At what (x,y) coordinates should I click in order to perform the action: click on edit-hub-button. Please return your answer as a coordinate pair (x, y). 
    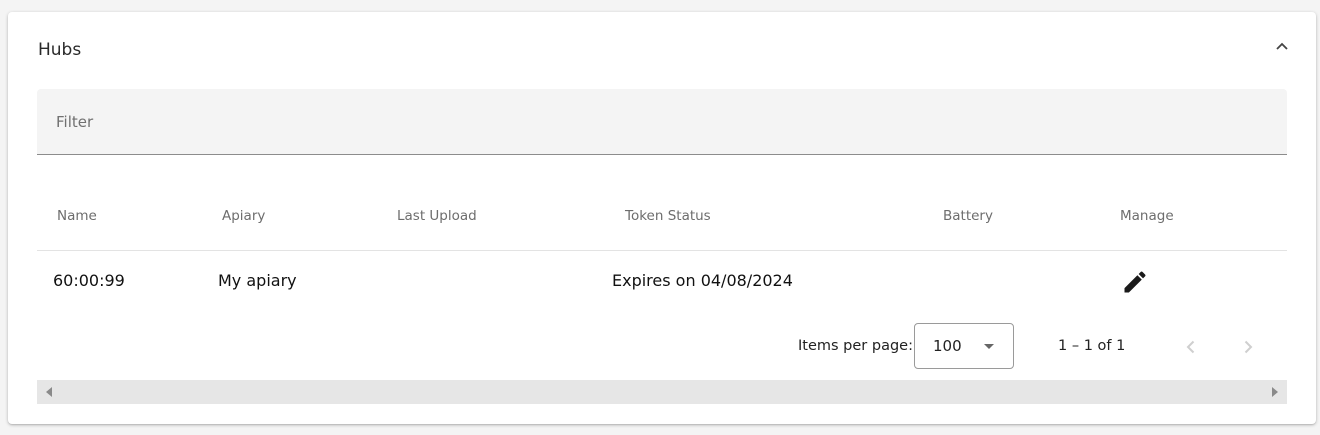
    Looking at the image, I should click on (1135, 282).